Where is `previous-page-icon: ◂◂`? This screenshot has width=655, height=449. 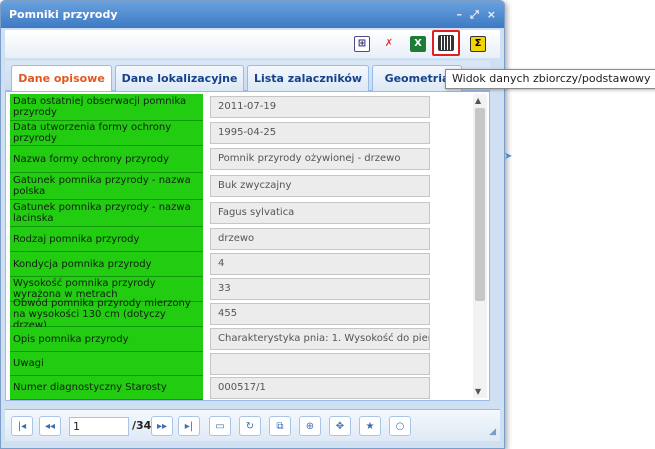
previous-page-icon: ◂◂ is located at coordinates (50, 426).